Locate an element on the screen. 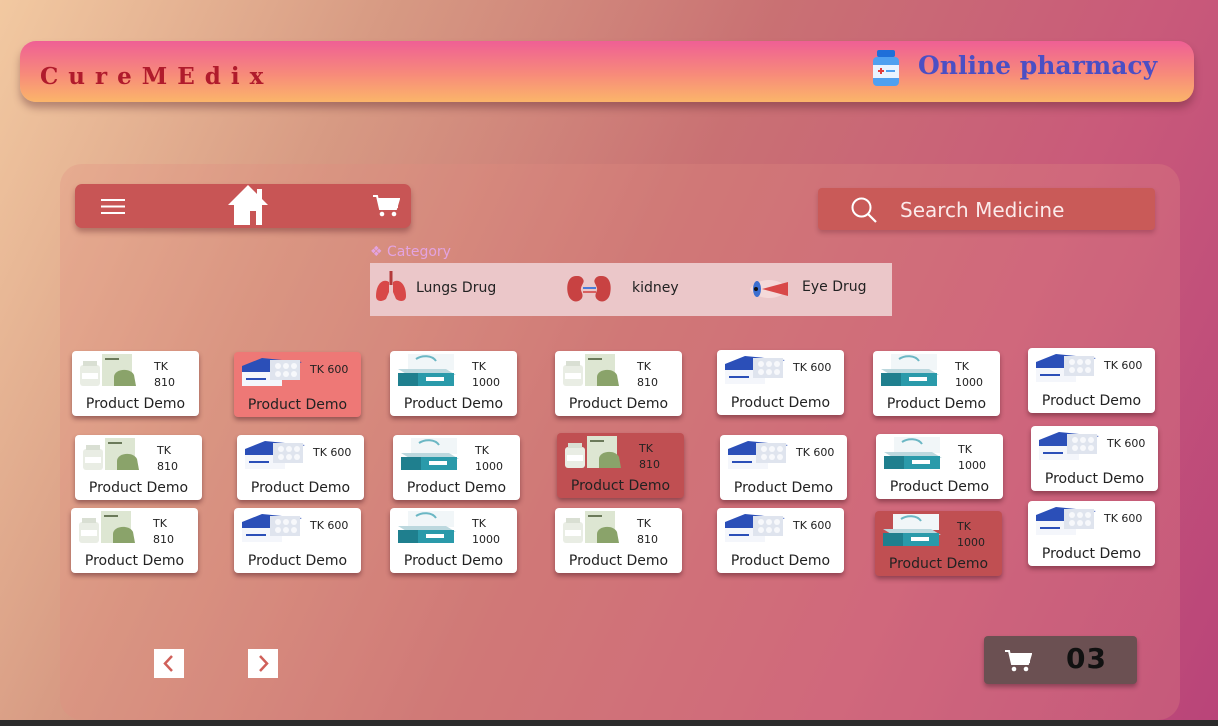 The height and width of the screenshot is (726, 1218). category-item-eye: Eye Drug is located at coordinates (815, 289).